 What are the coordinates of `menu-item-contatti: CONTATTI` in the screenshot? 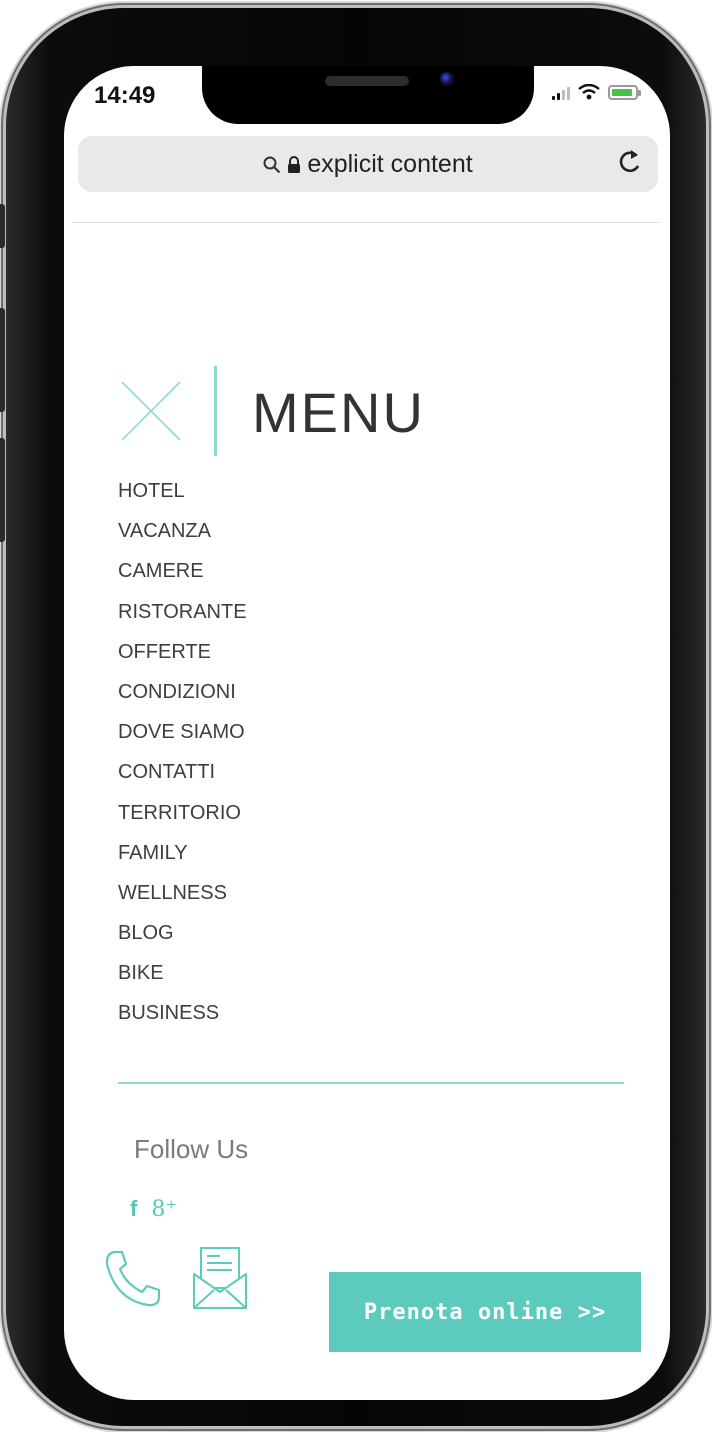 It's located at (182, 779).